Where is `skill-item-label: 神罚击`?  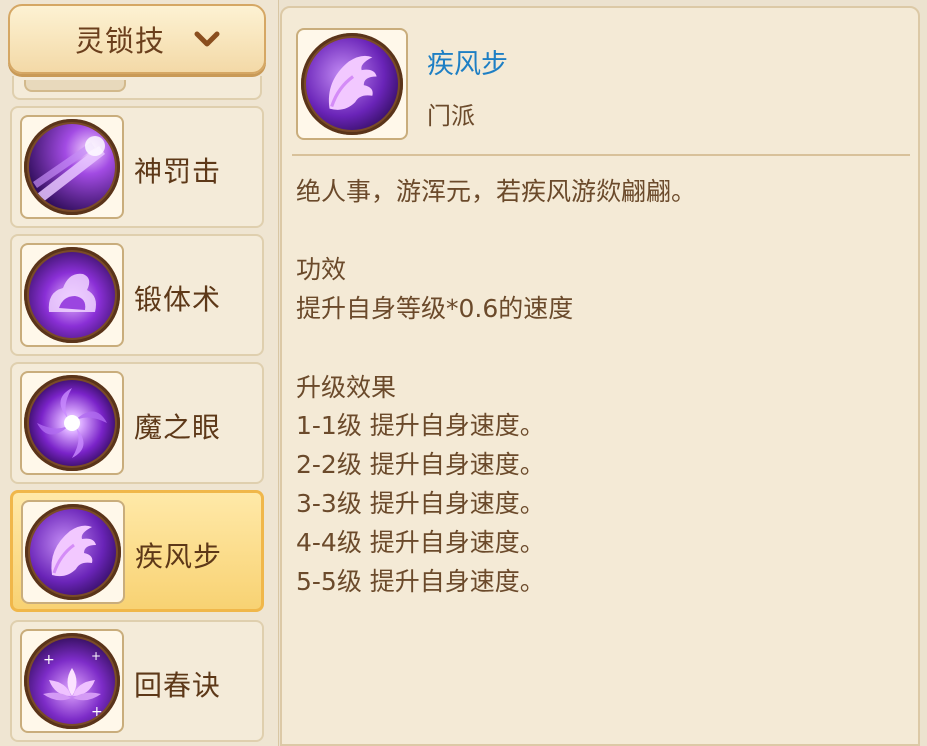
skill-item-label: 神罚击 is located at coordinates (178, 171).